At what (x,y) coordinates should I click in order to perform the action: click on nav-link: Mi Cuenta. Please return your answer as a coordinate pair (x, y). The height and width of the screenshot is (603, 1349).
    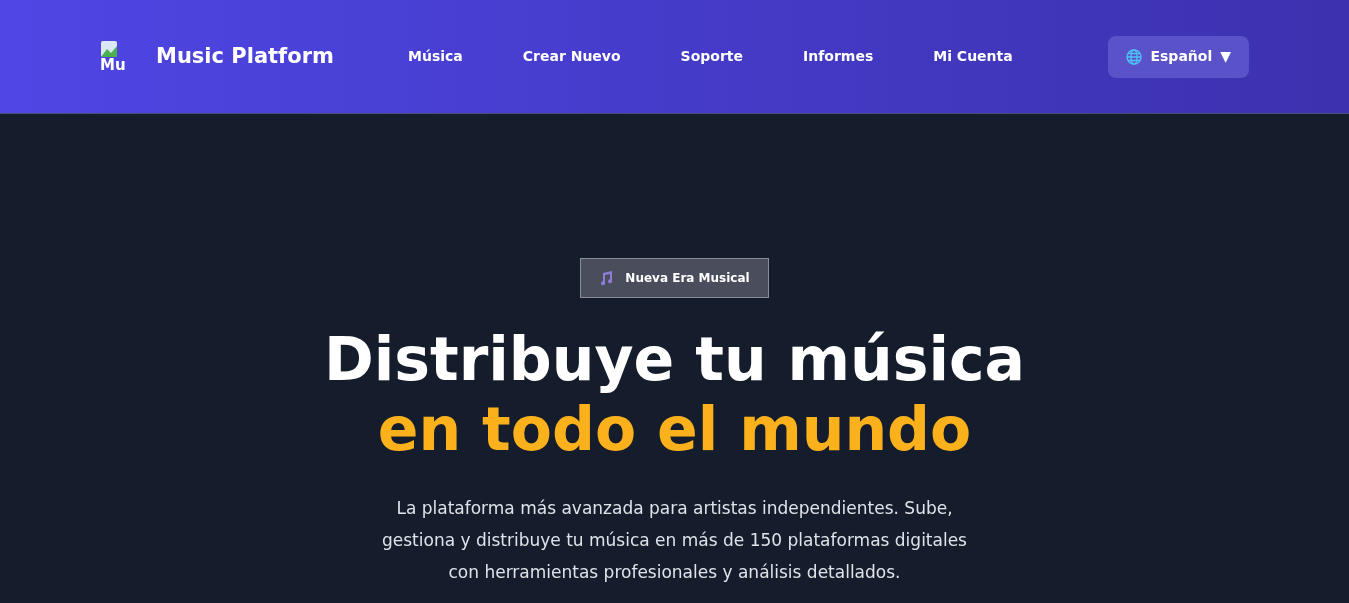
    Looking at the image, I should click on (973, 56).